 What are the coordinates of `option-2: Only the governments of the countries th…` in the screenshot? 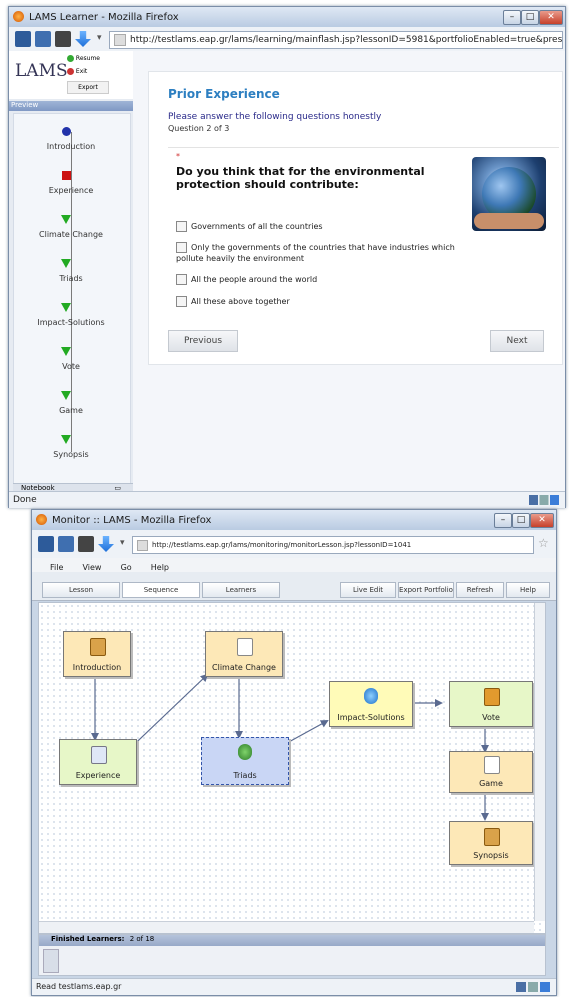 It's located at (321, 253).